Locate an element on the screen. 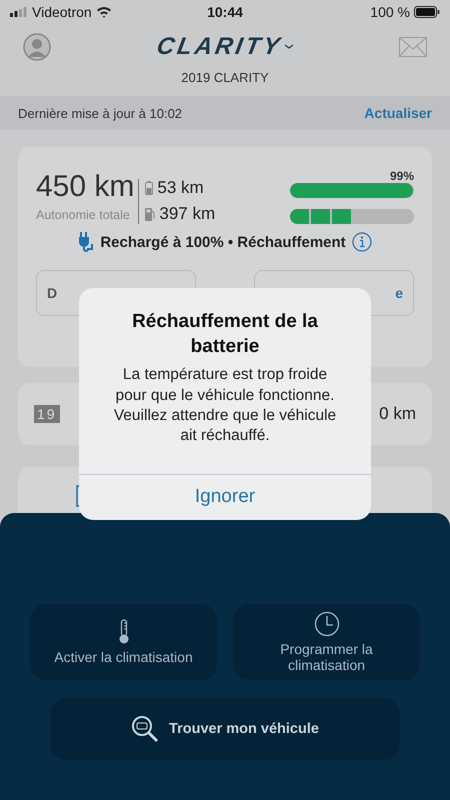 This screenshot has width=450, height=800. vehicle-name: 2019 CLARITY is located at coordinates (225, 78).